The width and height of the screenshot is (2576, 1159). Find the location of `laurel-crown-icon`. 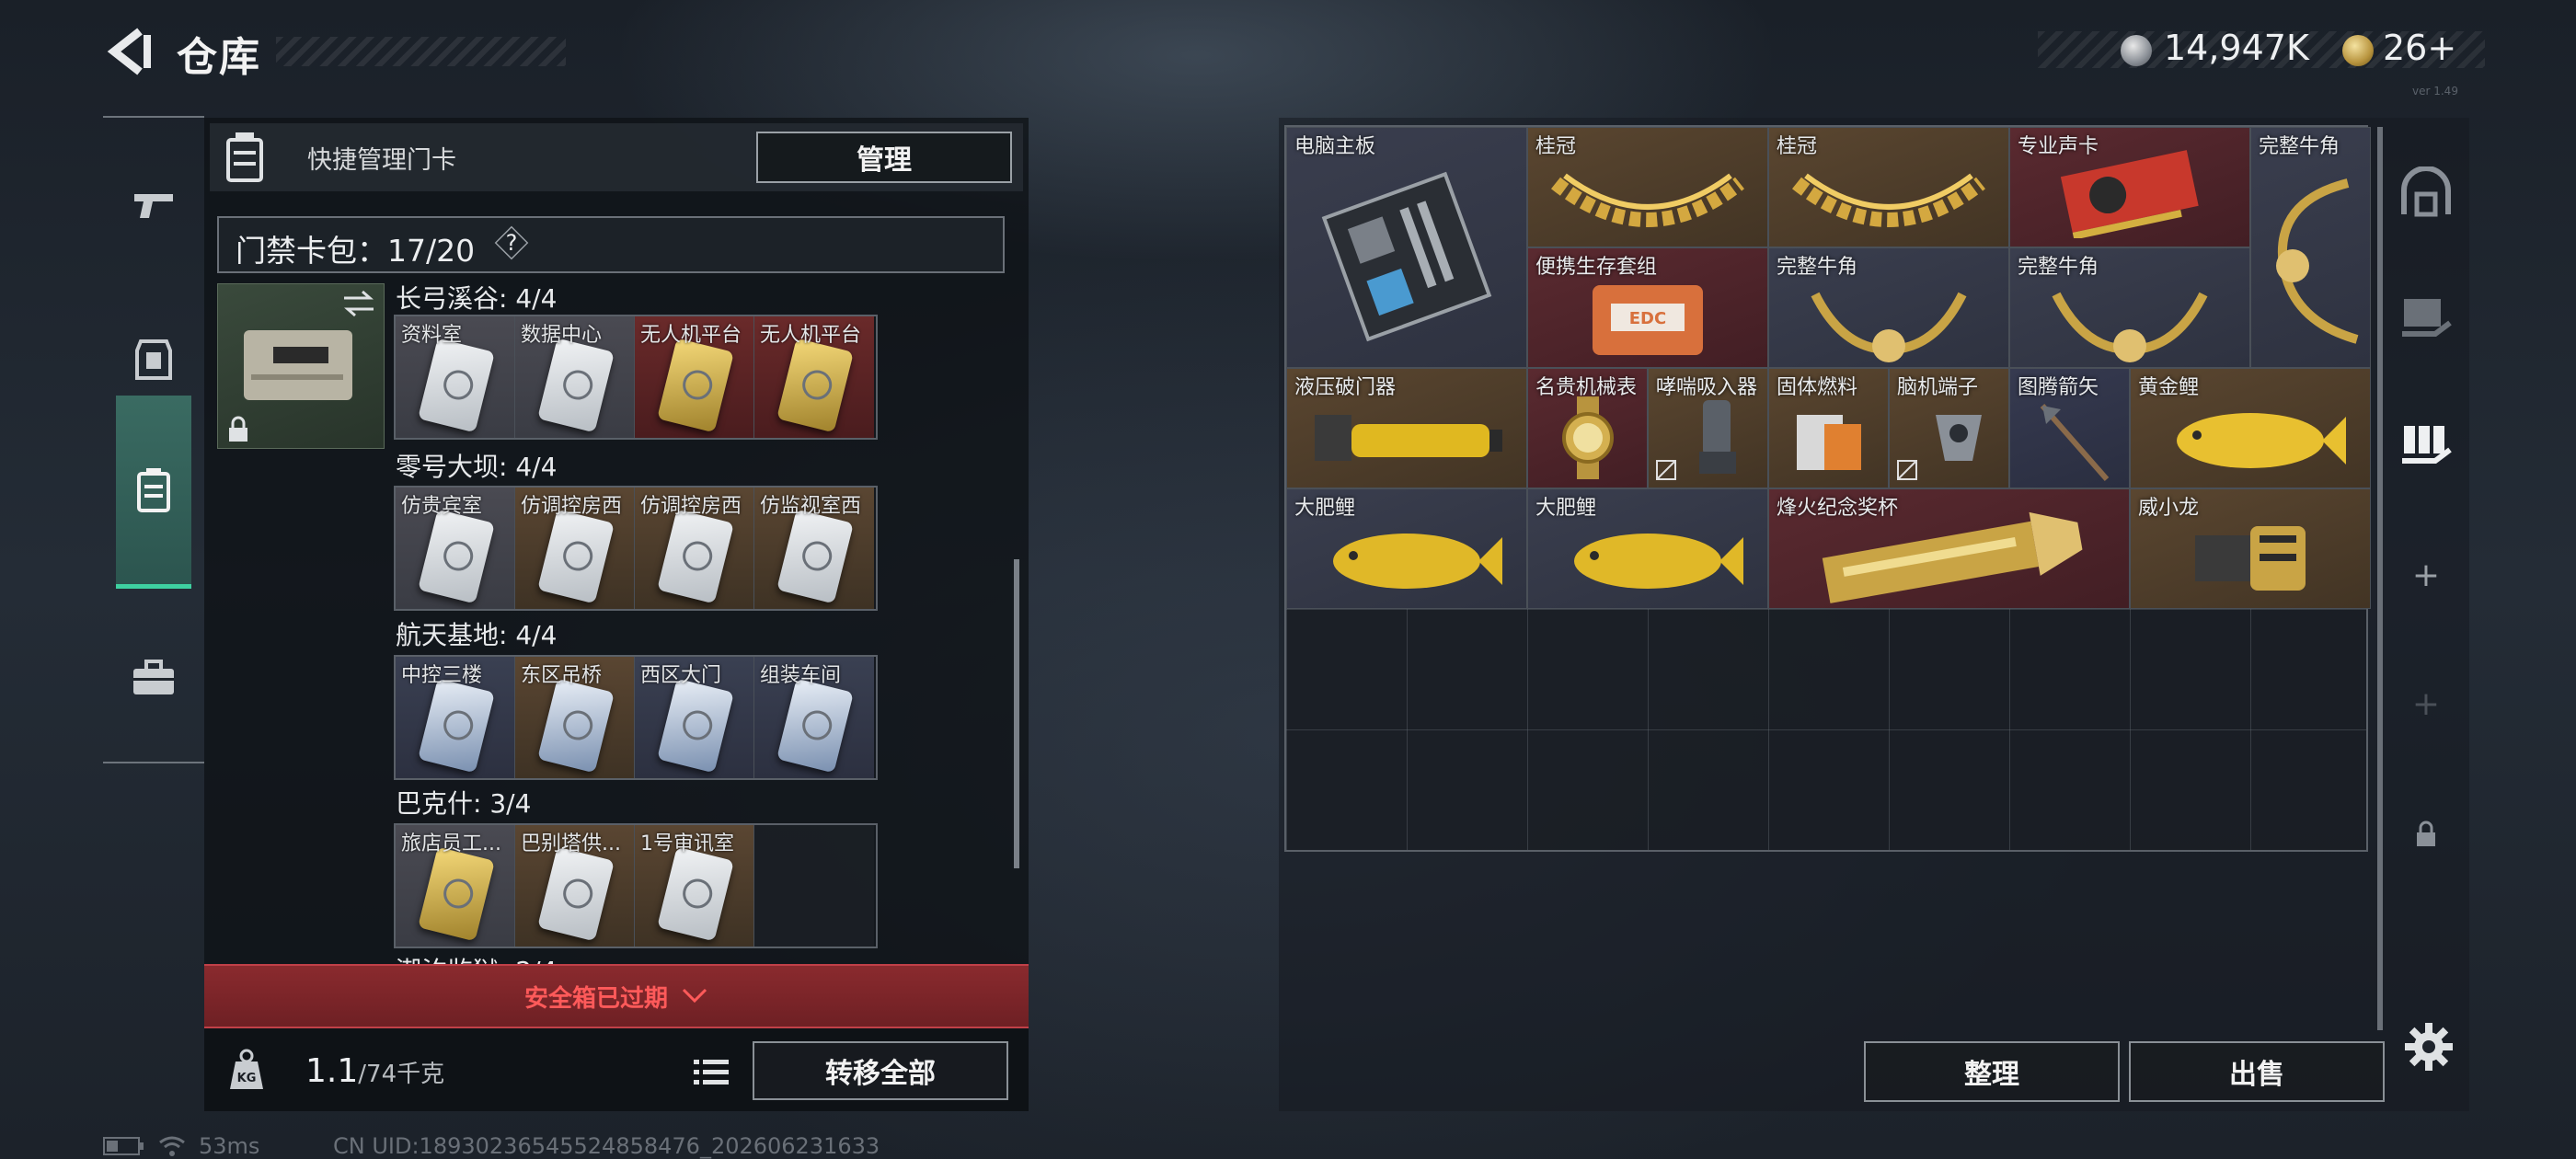

laurel-crown-icon is located at coordinates (1647, 200).